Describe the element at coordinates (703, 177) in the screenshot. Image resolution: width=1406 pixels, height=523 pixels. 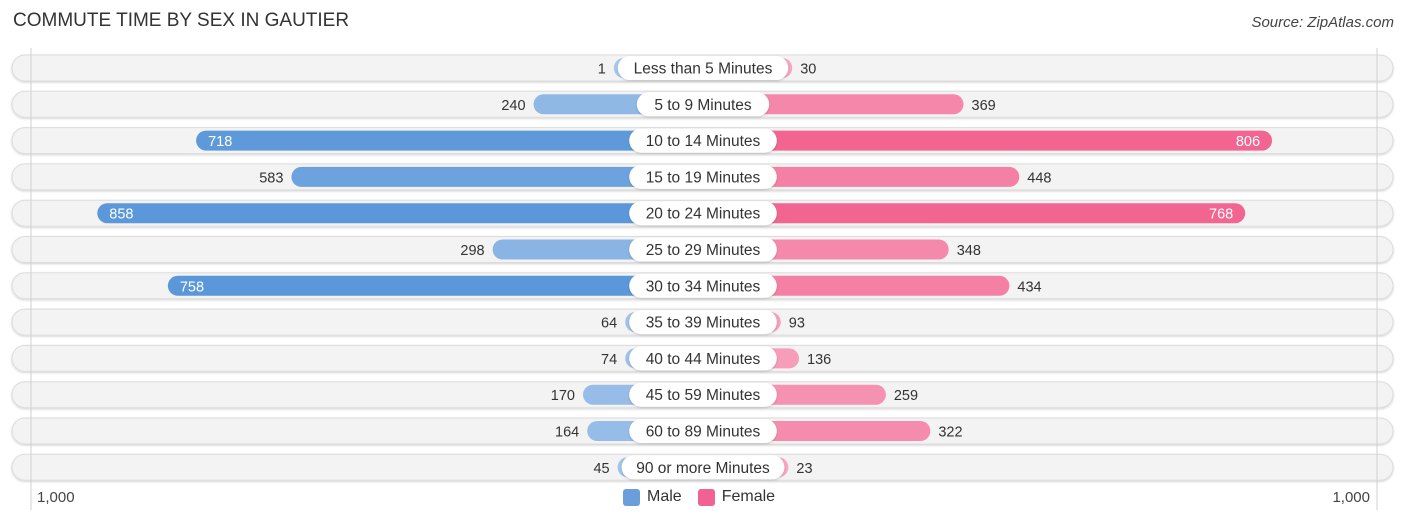
I see `category-label: 15 to 19 Minutes` at that location.